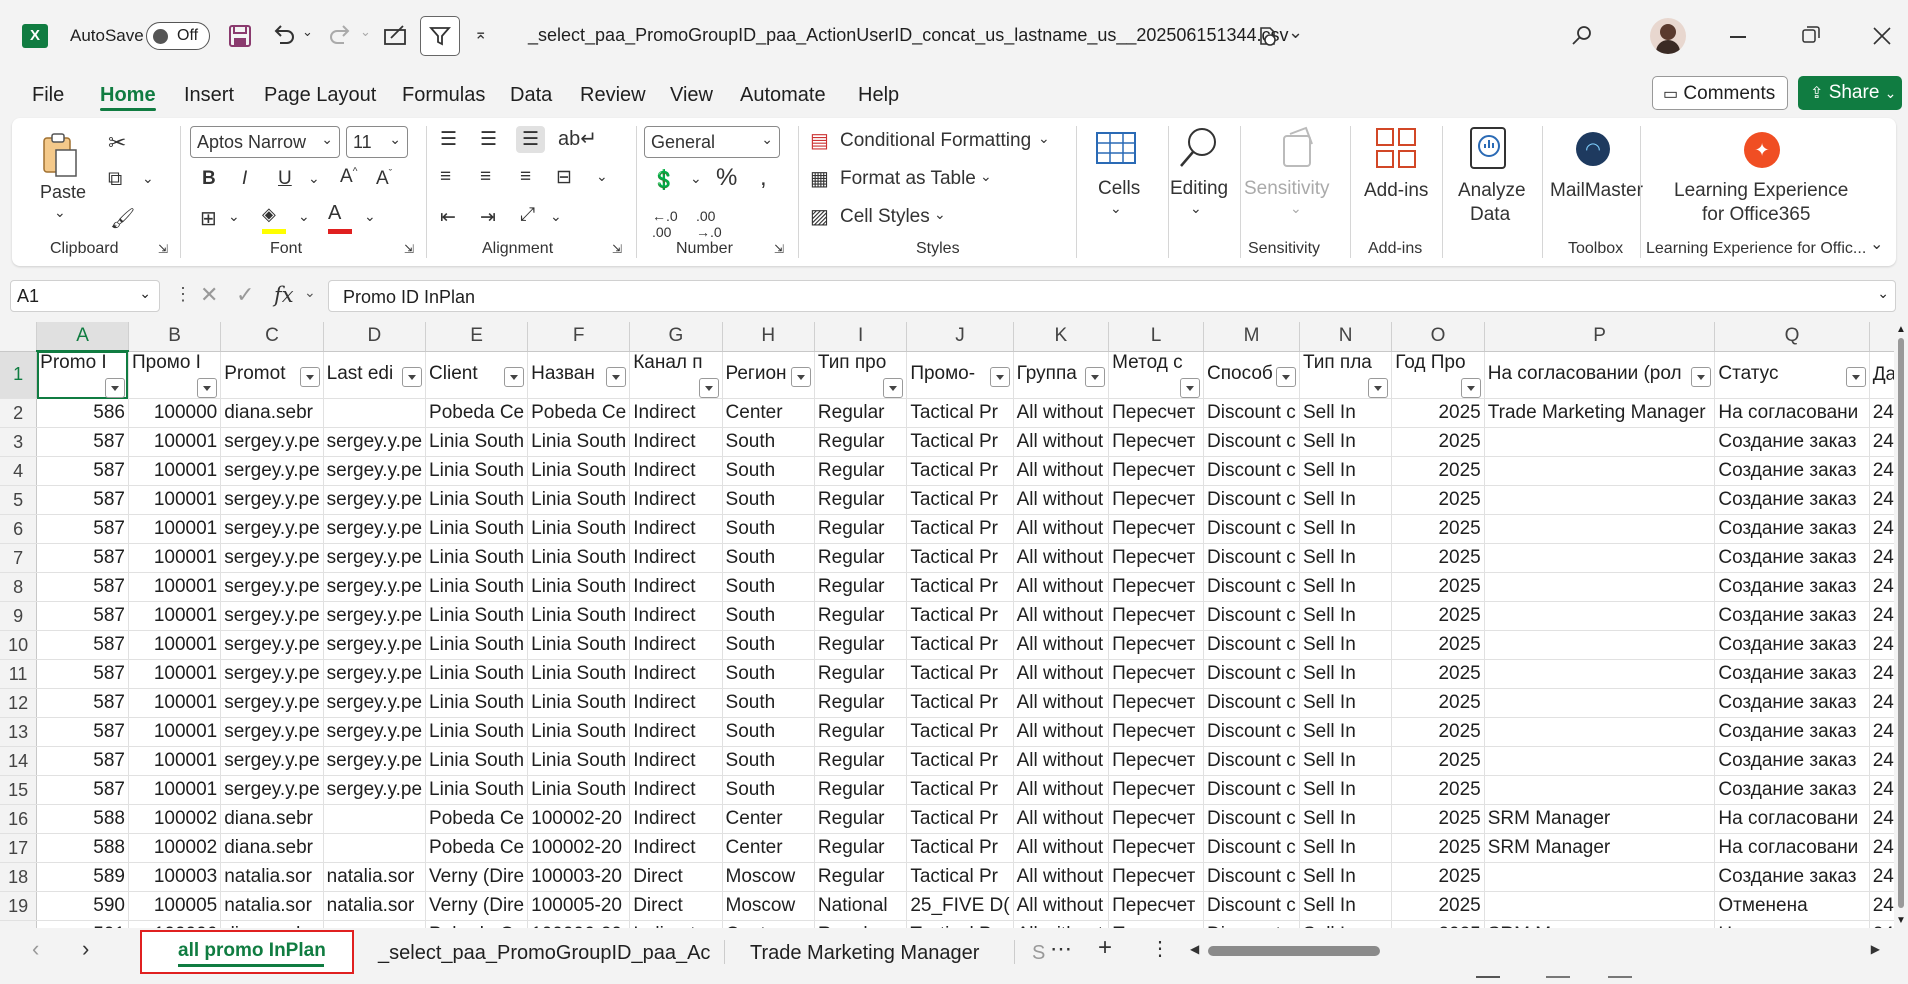 The height and width of the screenshot is (984, 1908). I want to click on menu-page-layout: Page Layout, so click(320, 95).